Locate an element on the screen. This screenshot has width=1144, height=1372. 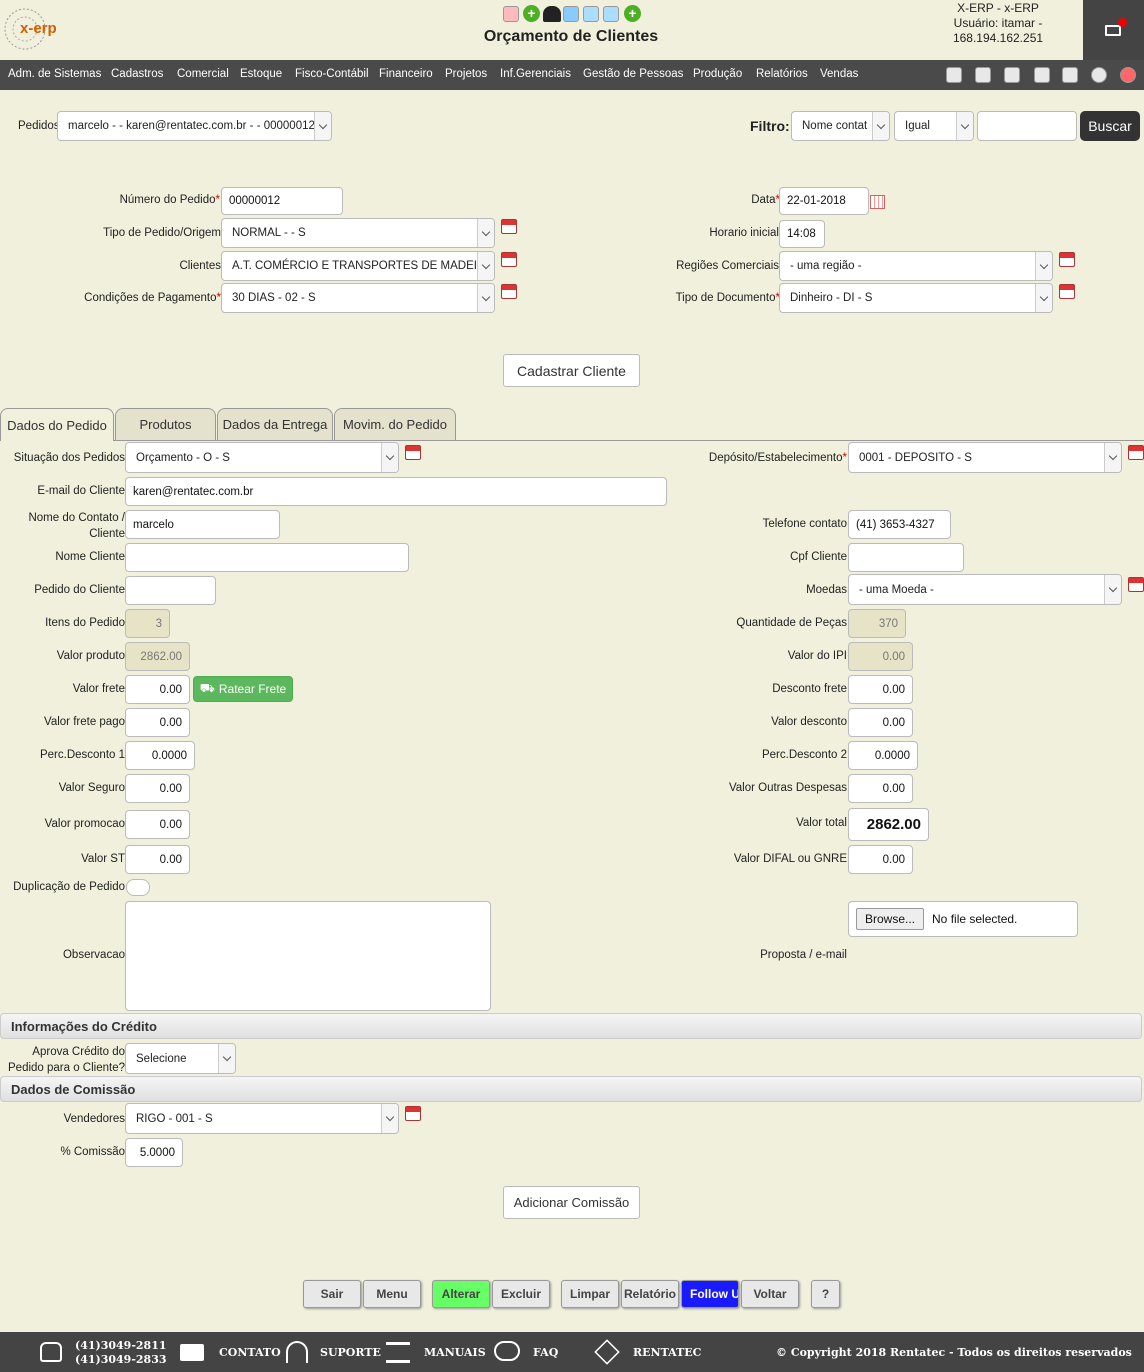
ratear-frete-button: ⛟ Ratear Frete is located at coordinates (243, 689).